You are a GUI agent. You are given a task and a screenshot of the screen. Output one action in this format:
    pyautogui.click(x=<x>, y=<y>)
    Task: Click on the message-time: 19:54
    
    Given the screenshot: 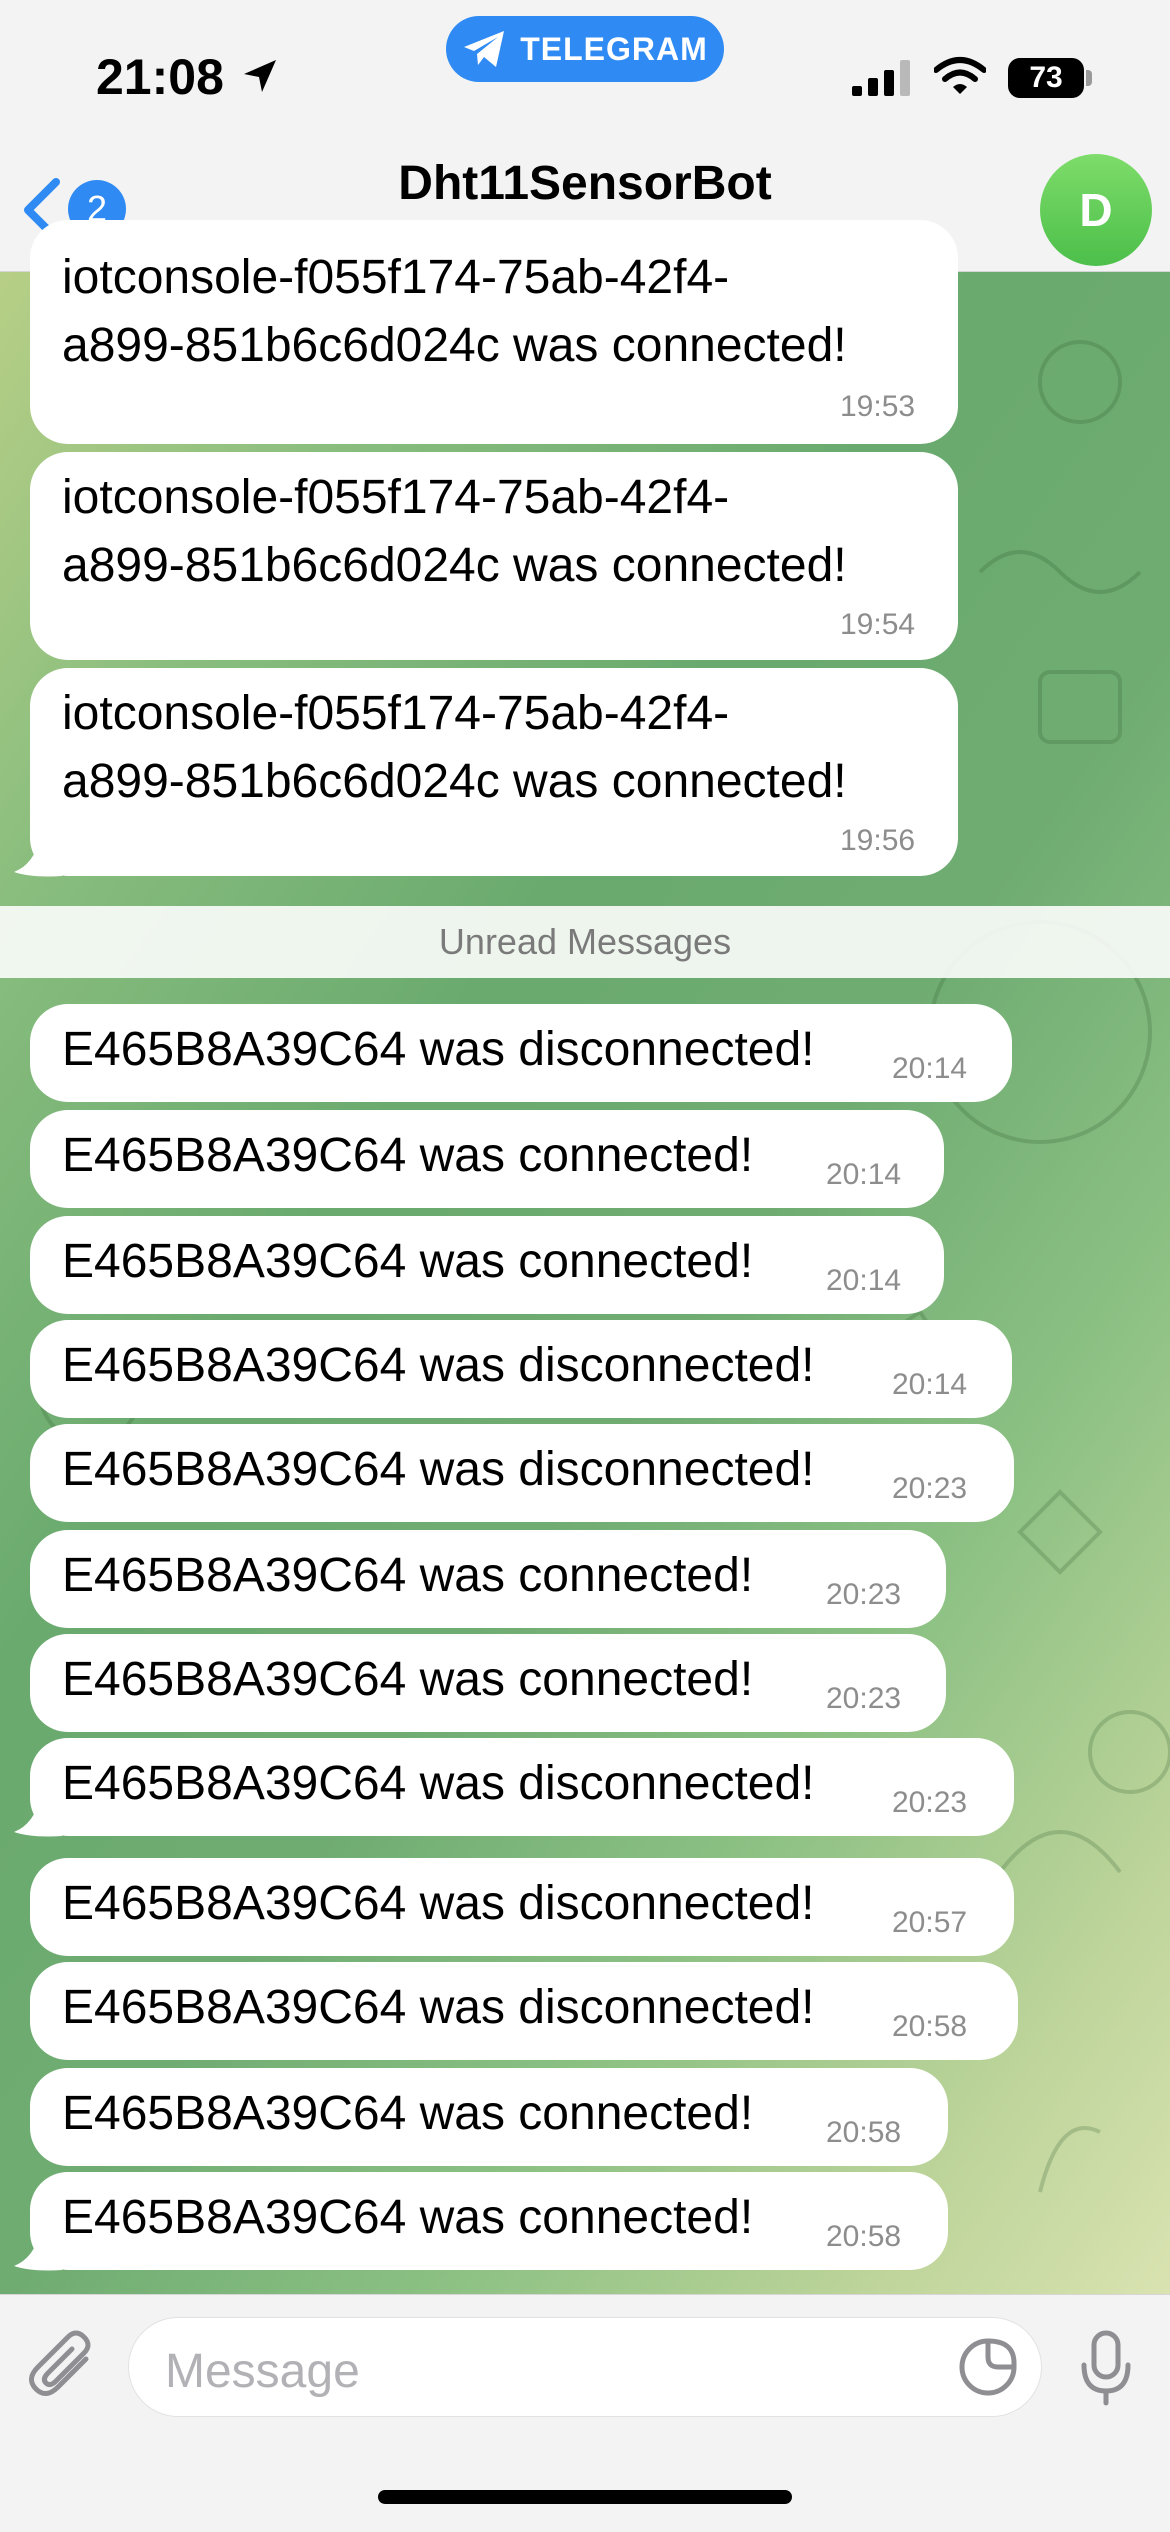 What is the action you would take?
    pyautogui.click(x=878, y=624)
    